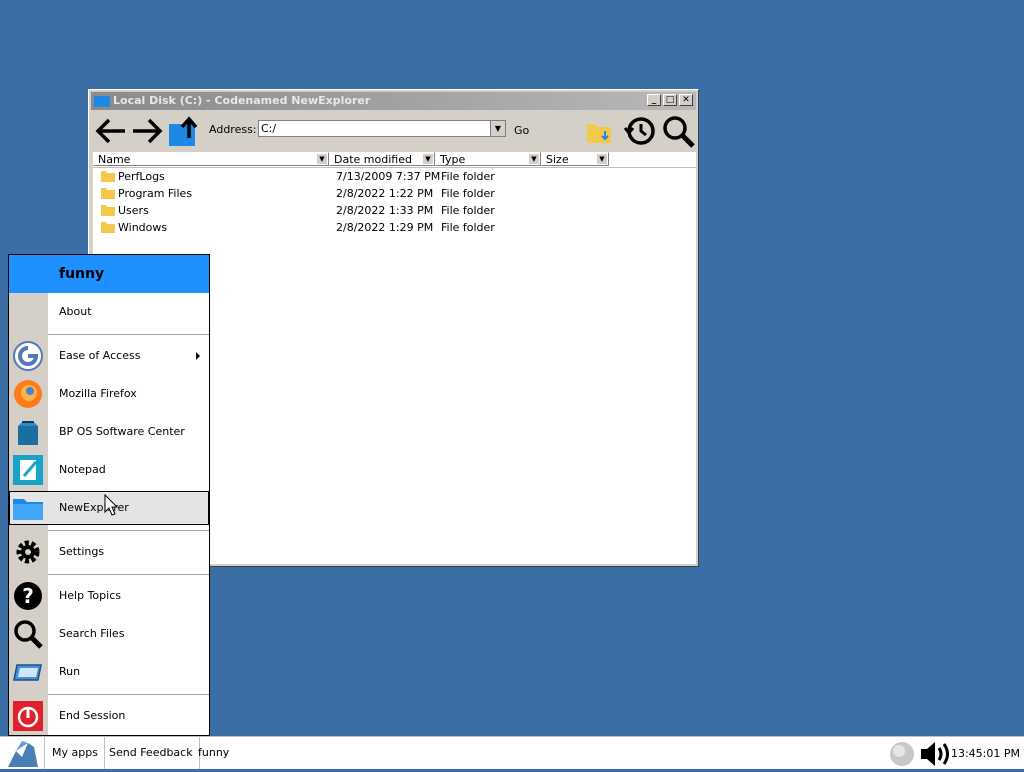 This screenshot has width=1024, height=772. I want to click on column-name: Name ▼, so click(211, 159).